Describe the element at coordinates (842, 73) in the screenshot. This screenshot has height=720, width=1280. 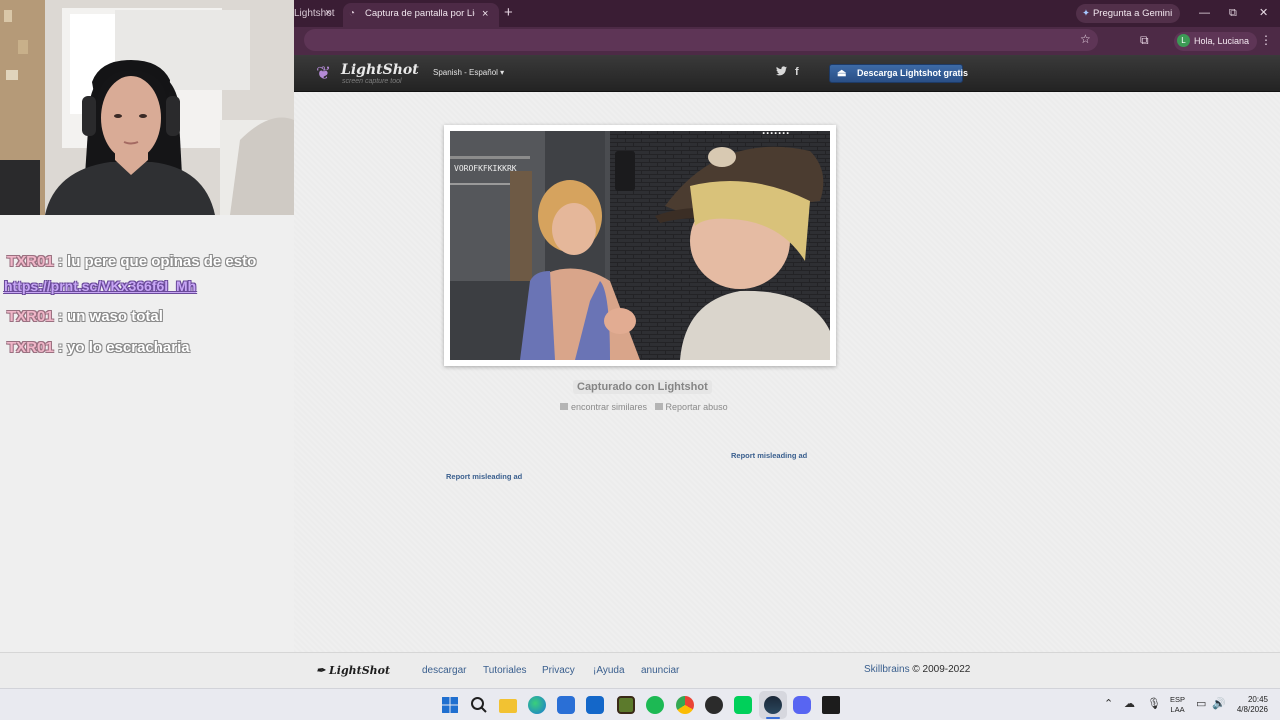
I see `download-icon: ⏏` at that location.